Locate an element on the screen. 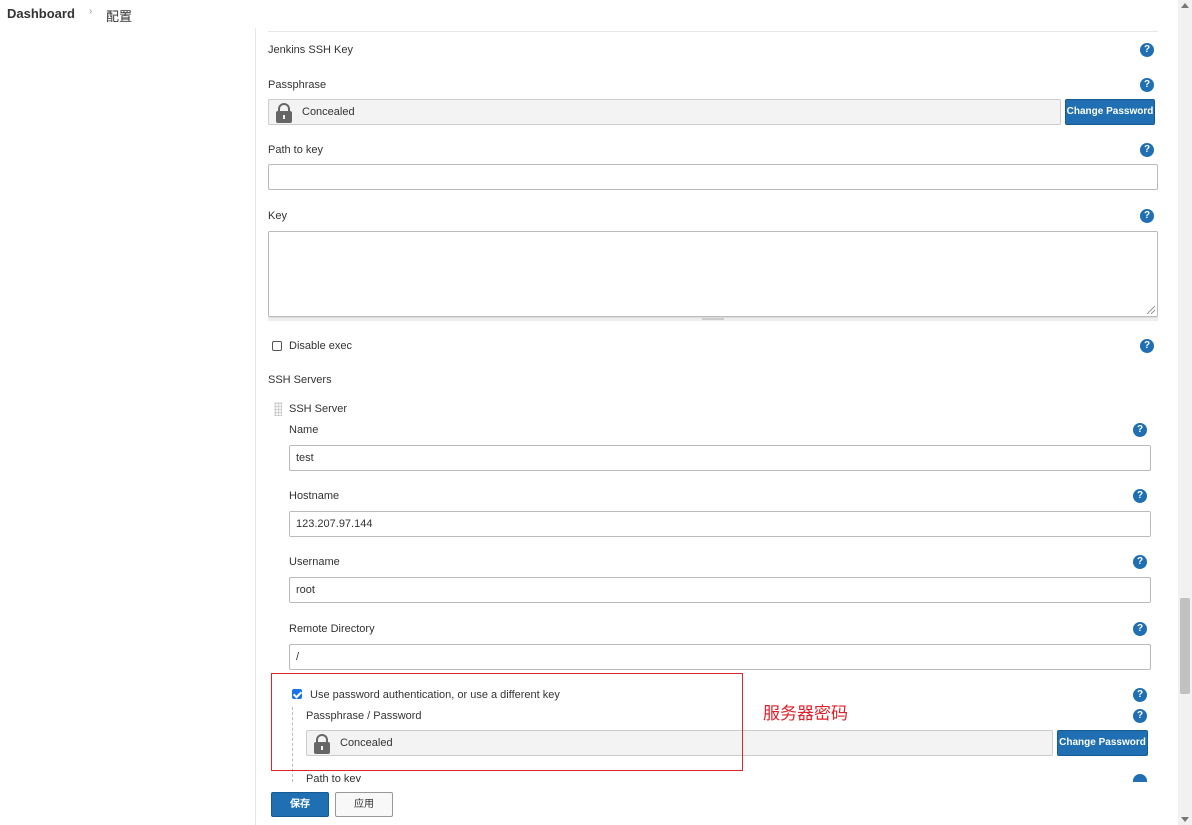 This screenshot has width=1192, height=825. username-input: root is located at coordinates (720, 590).